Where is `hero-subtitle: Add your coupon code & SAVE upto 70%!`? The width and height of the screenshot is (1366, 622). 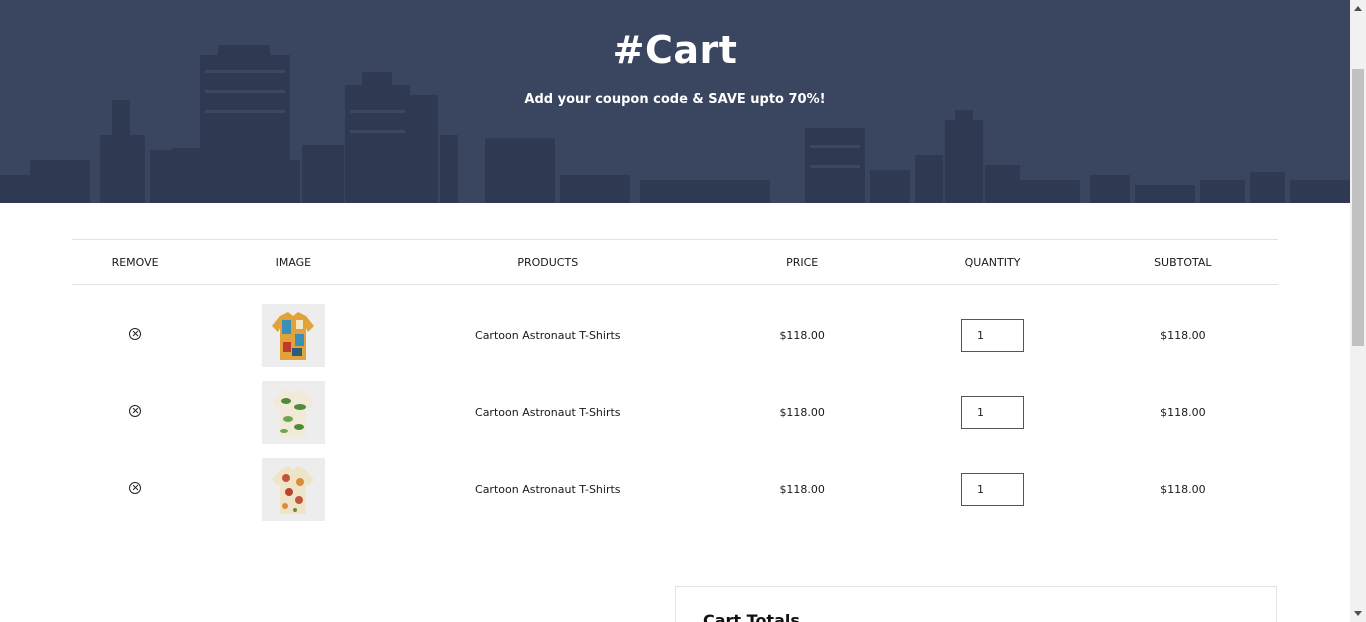
hero-subtitle: Add your coupon code & SAVE upto 70%! is located at coordinates (675, 99).